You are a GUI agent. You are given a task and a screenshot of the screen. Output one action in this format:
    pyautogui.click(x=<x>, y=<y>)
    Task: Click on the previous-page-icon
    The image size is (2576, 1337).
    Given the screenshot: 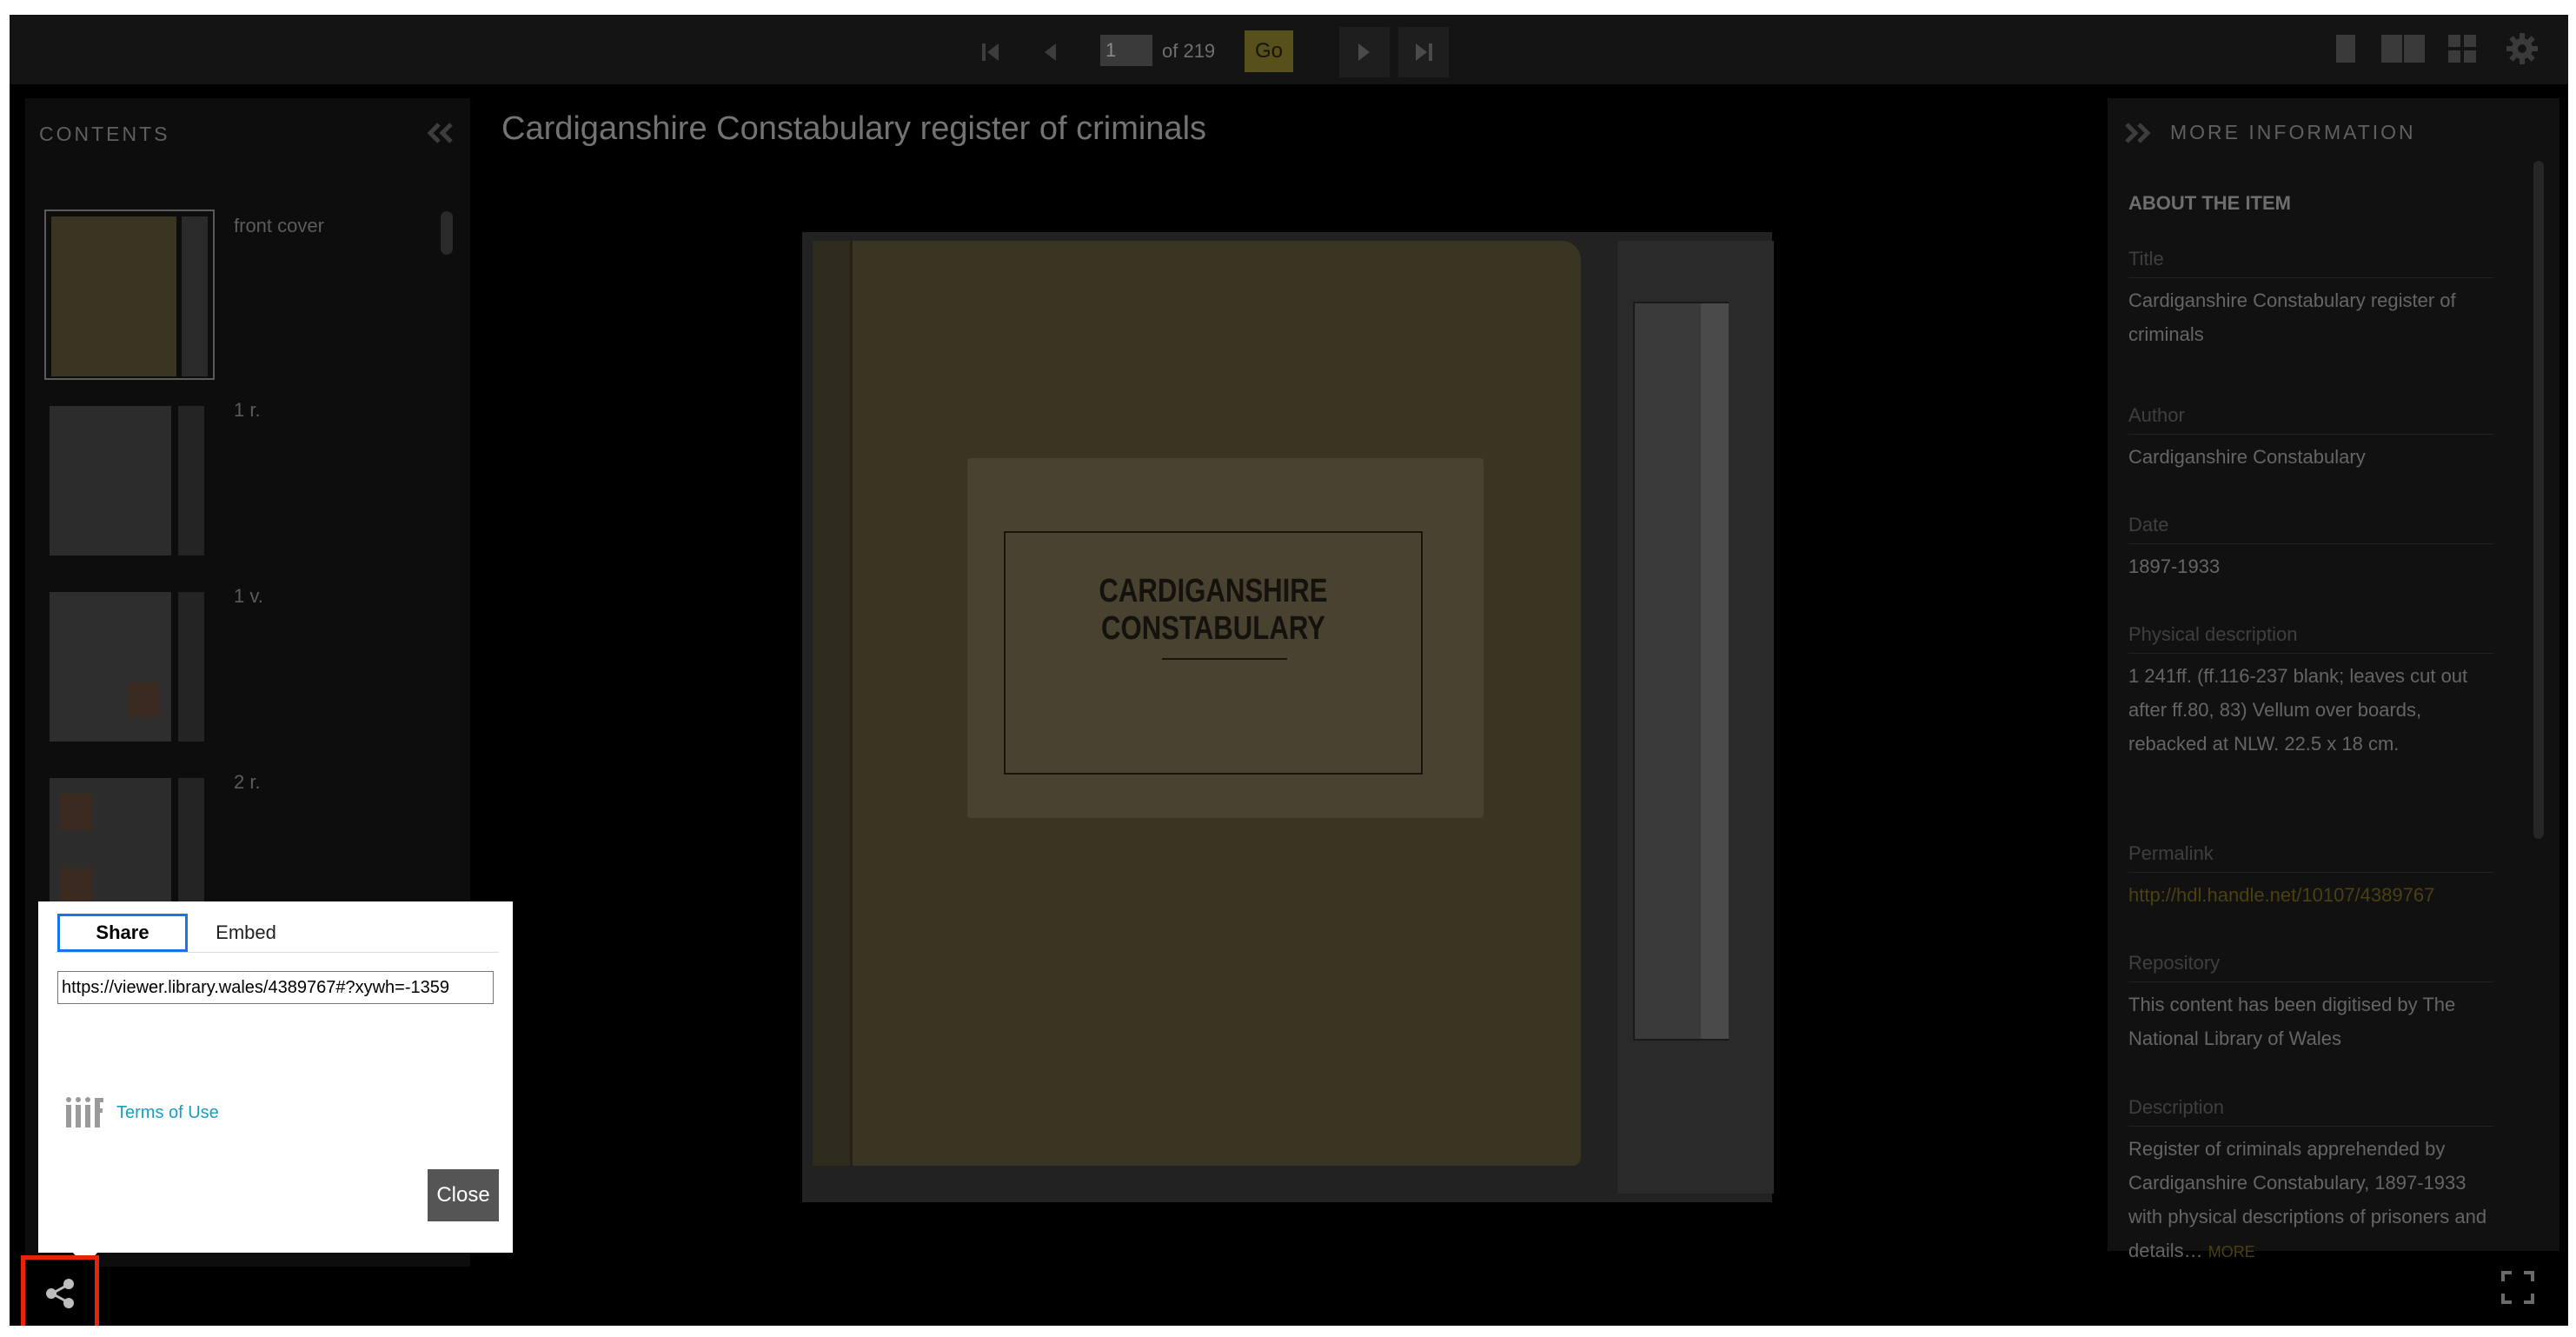 What is the action you would take?
    pyautogui.click(x=1050, y=52)
    